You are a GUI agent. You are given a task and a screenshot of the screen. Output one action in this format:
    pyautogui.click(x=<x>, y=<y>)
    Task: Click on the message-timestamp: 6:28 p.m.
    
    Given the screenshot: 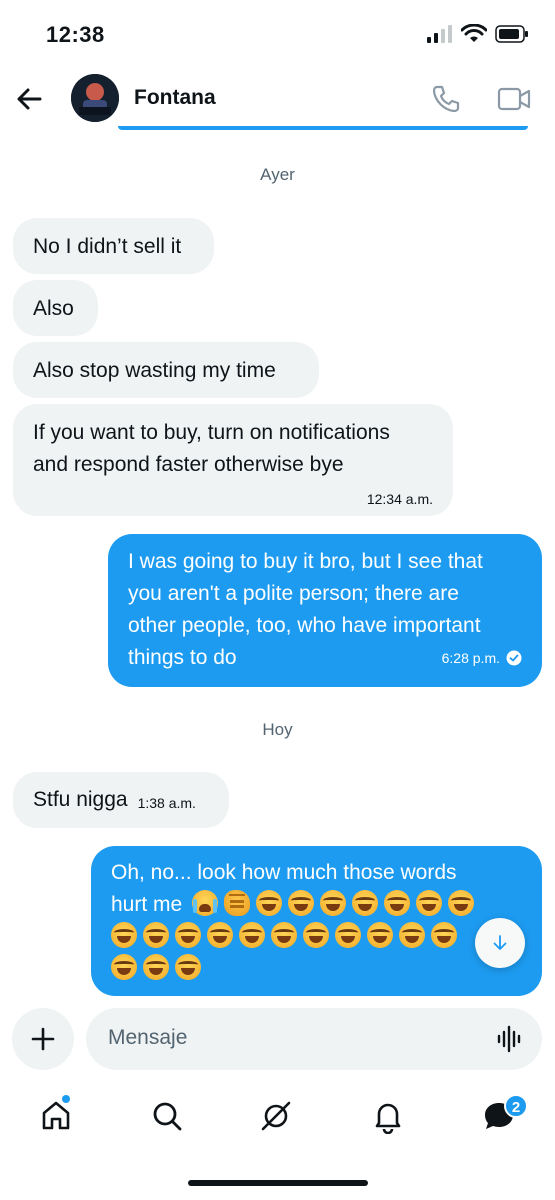 What is the action you would take?
    pyautogui.click(x=470, y=658)
    